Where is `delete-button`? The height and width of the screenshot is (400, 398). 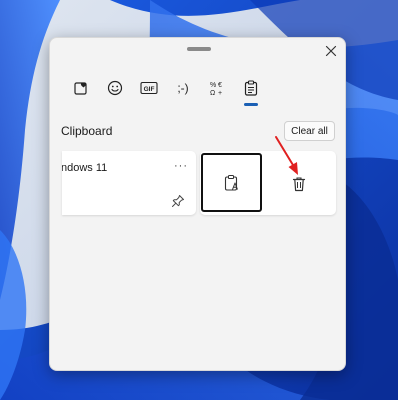 delete-button is located at coordinates (299, 184).